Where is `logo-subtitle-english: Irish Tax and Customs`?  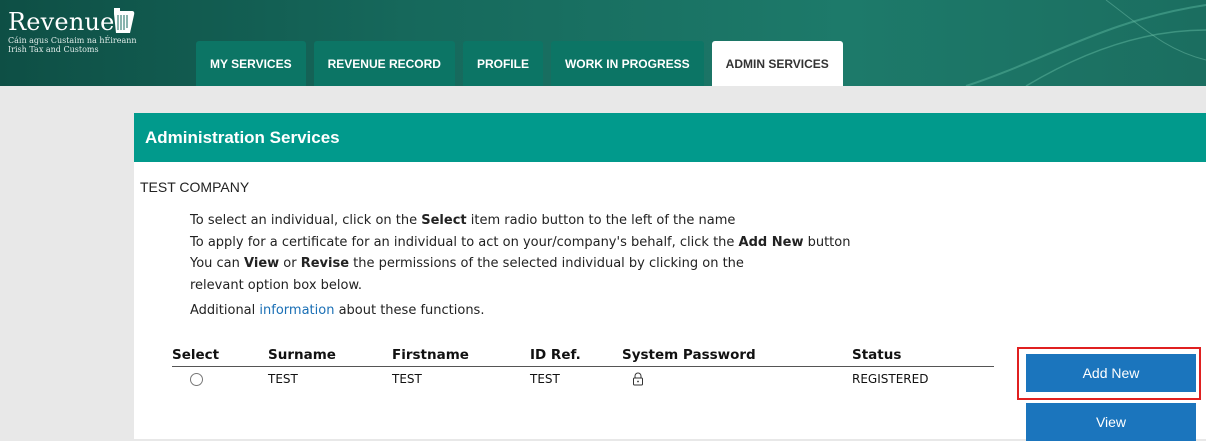 logo-subtitle-english: Irish Tax and Customs is located at coordinates (53, 49).